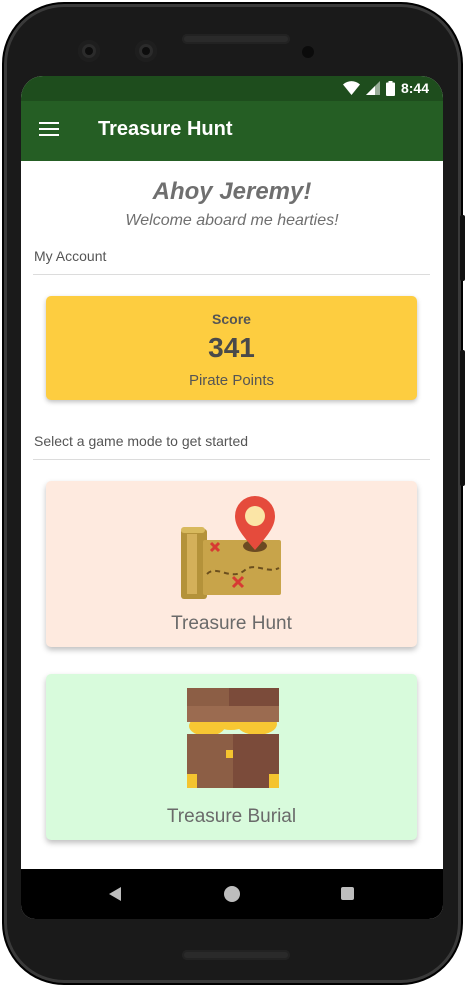  What do you see at coordinates (308, 52) in the screenshot?
I see `proximity-sensor` at bounding box center [308, 52].